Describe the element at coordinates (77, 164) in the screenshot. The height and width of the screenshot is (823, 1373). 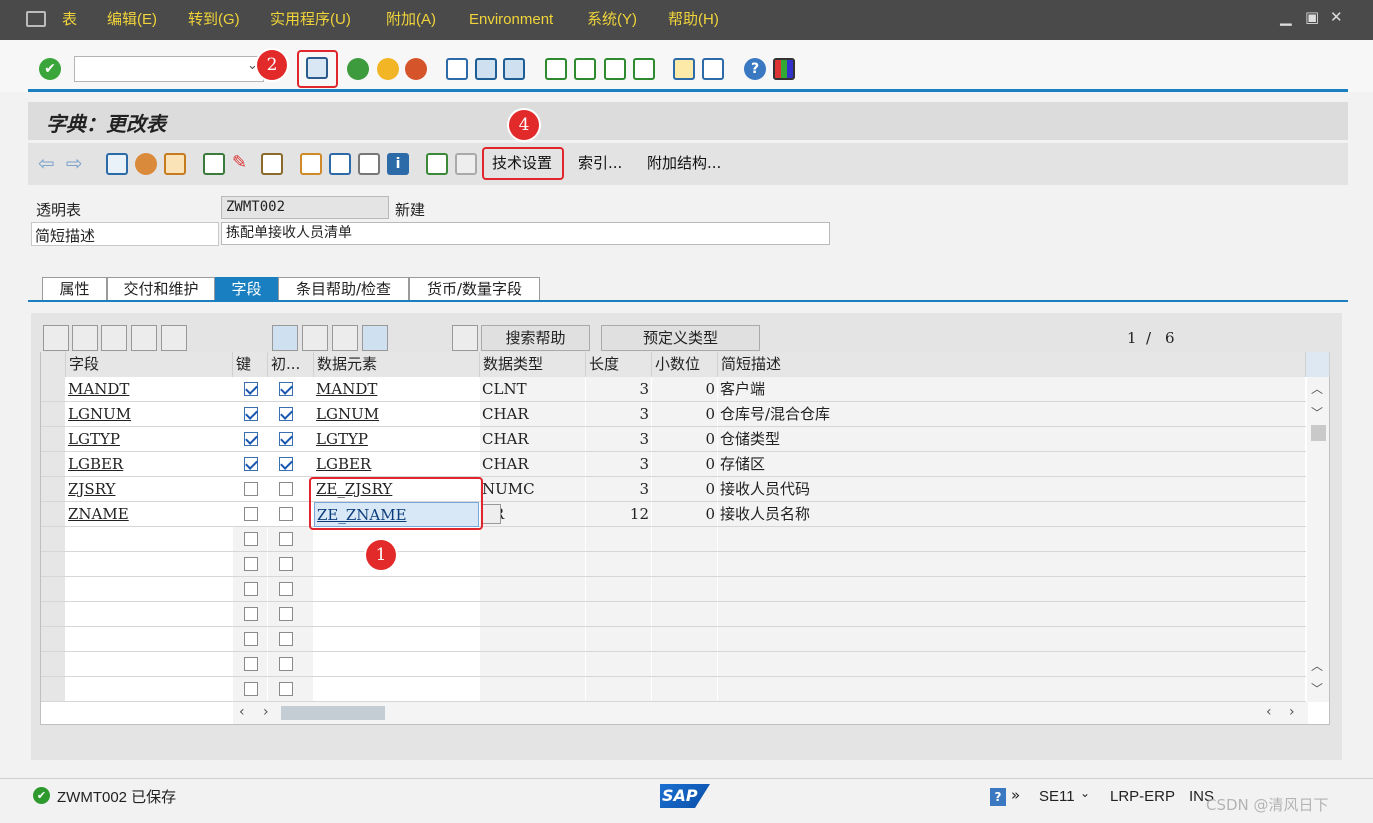
I see `arrow-right-icon: ⇨` at that location.